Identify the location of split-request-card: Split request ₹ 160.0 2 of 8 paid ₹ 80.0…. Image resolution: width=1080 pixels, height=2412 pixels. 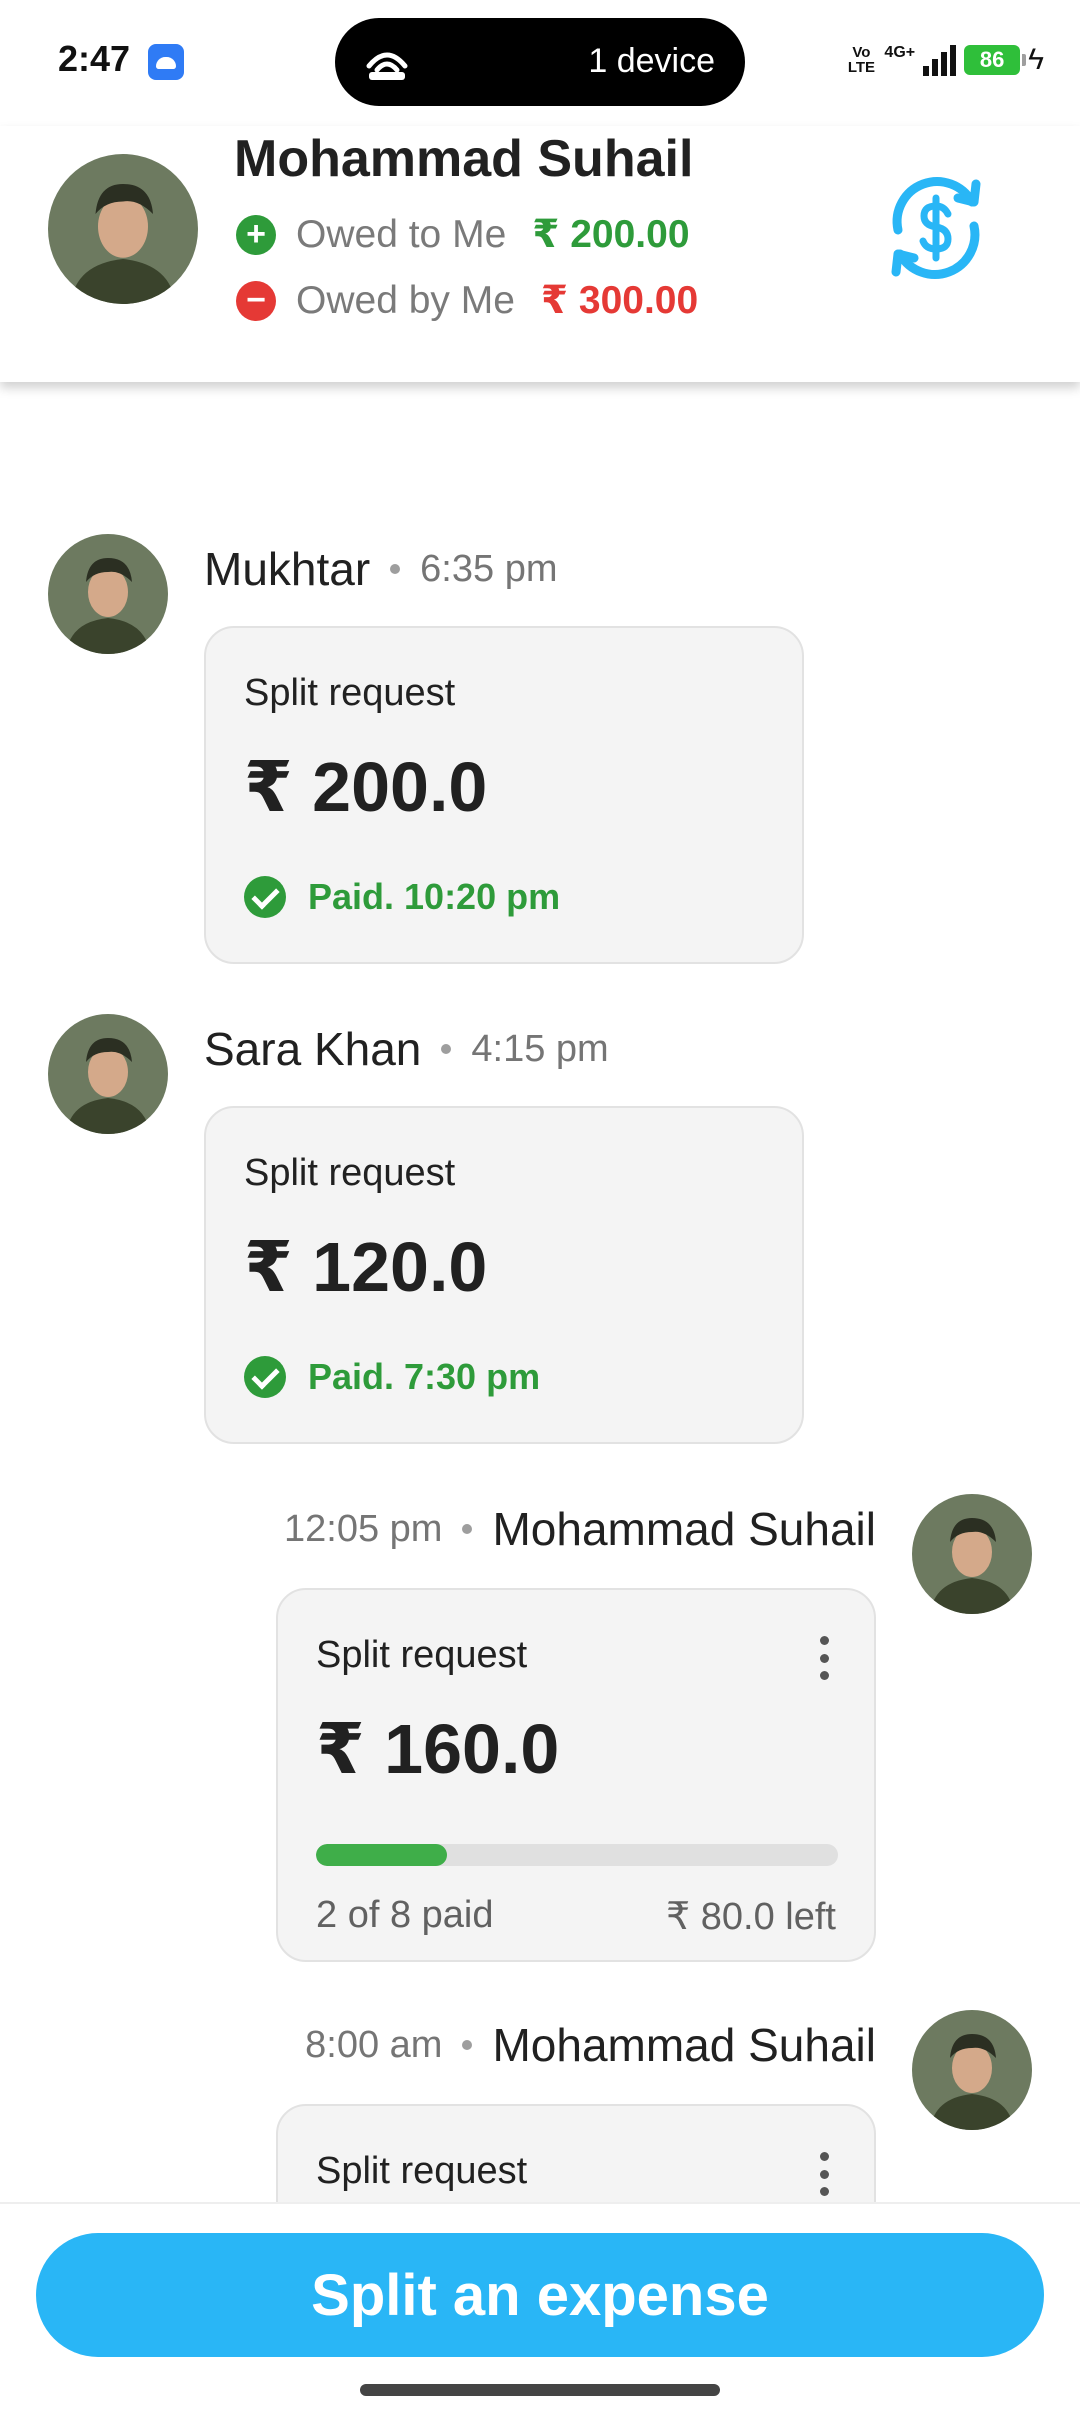
(576, 1775).